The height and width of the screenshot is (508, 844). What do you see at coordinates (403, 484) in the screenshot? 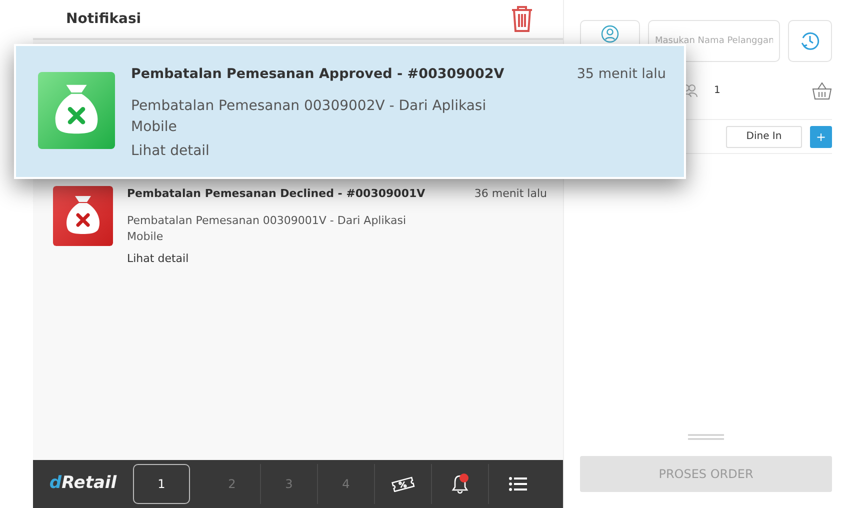
I see `discount-ticket-icon` at bounding box center [403, 484].